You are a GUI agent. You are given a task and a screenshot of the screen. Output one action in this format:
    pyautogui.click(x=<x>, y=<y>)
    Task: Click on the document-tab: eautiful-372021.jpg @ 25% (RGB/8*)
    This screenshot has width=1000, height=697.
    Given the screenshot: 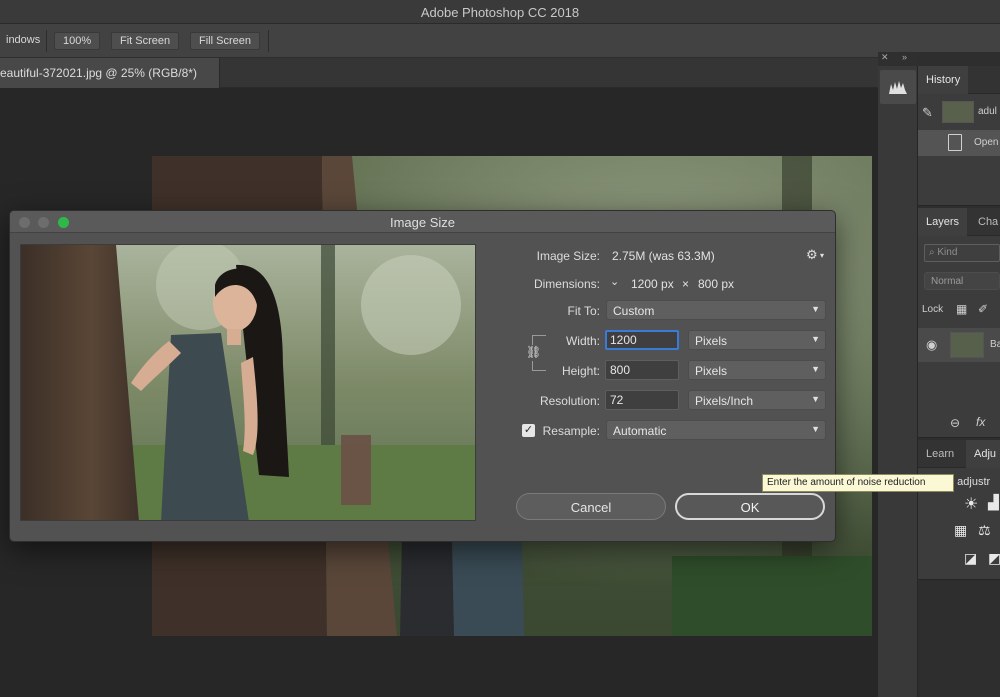 What is the action you would take?
    pyautogui.click(x=110, y=73)
    